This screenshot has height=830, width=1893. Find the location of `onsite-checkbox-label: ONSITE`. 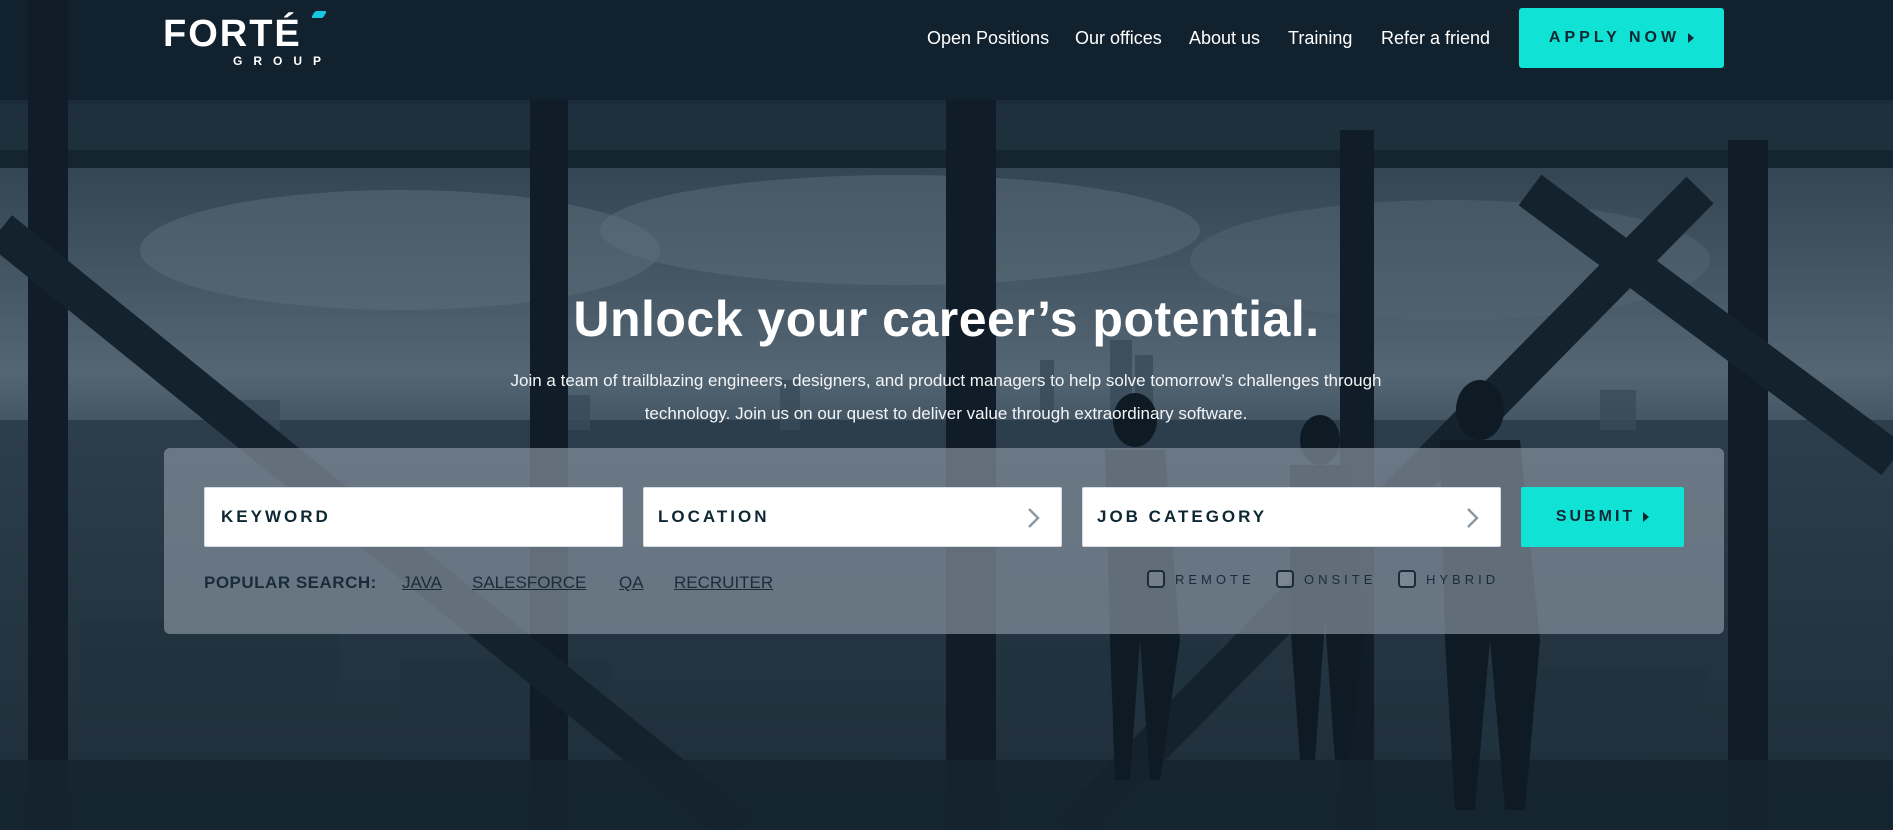

onsite-checkbox-label: ONSITE is located at coordinates (1340, 579).